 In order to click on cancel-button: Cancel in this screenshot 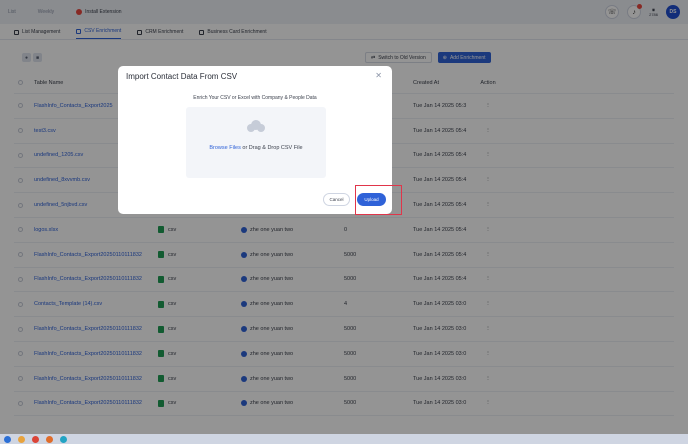, I will do `click(336, 199)`.